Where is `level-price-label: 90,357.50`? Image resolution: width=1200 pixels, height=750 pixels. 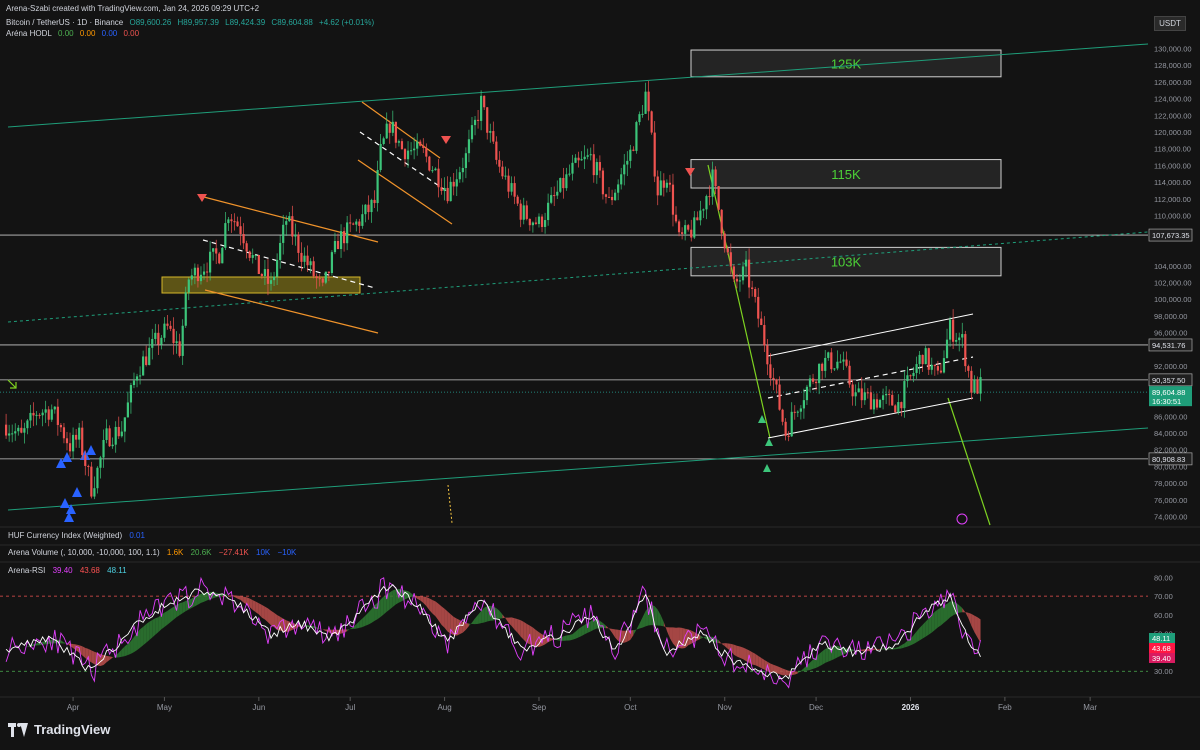
level-price-label: 90,357.50 is located at coordinates (1168, 380).